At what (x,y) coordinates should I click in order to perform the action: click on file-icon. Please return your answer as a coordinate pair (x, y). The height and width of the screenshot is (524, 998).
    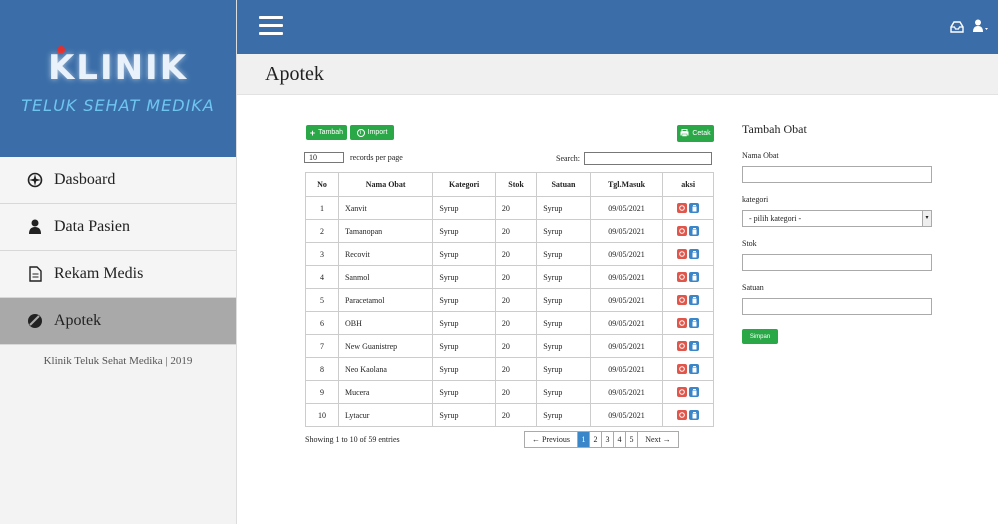
    Looking at the image, I should click on (35, 274).